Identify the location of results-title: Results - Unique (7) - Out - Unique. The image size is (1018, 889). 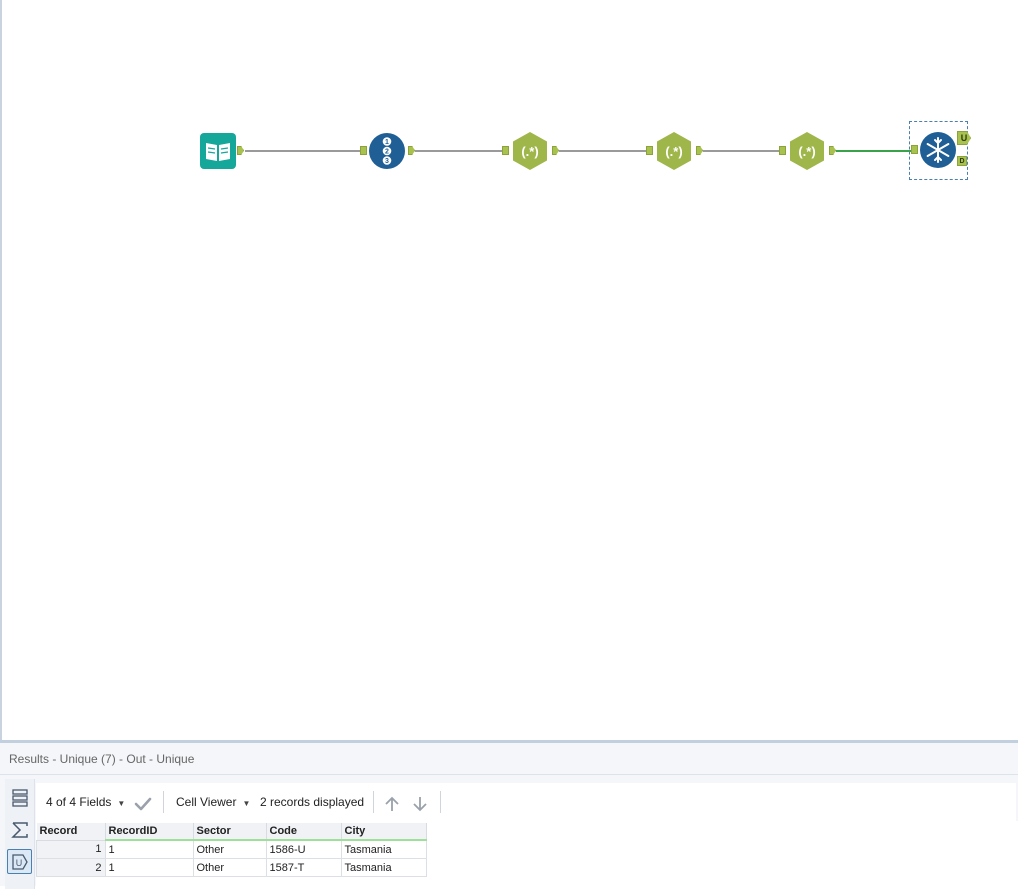
(509, 759).